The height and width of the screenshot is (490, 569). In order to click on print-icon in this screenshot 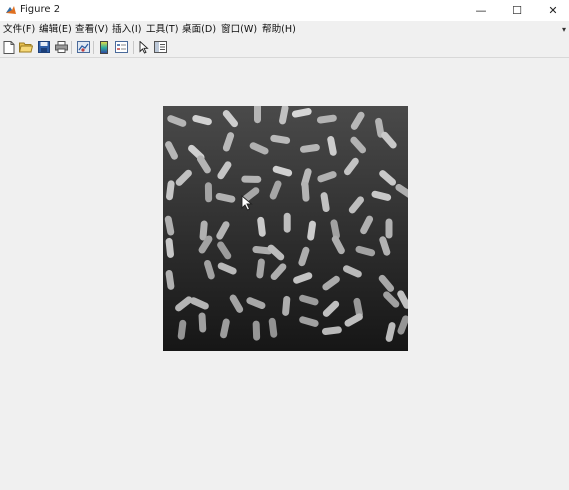, I will do `click(61, 47)`.